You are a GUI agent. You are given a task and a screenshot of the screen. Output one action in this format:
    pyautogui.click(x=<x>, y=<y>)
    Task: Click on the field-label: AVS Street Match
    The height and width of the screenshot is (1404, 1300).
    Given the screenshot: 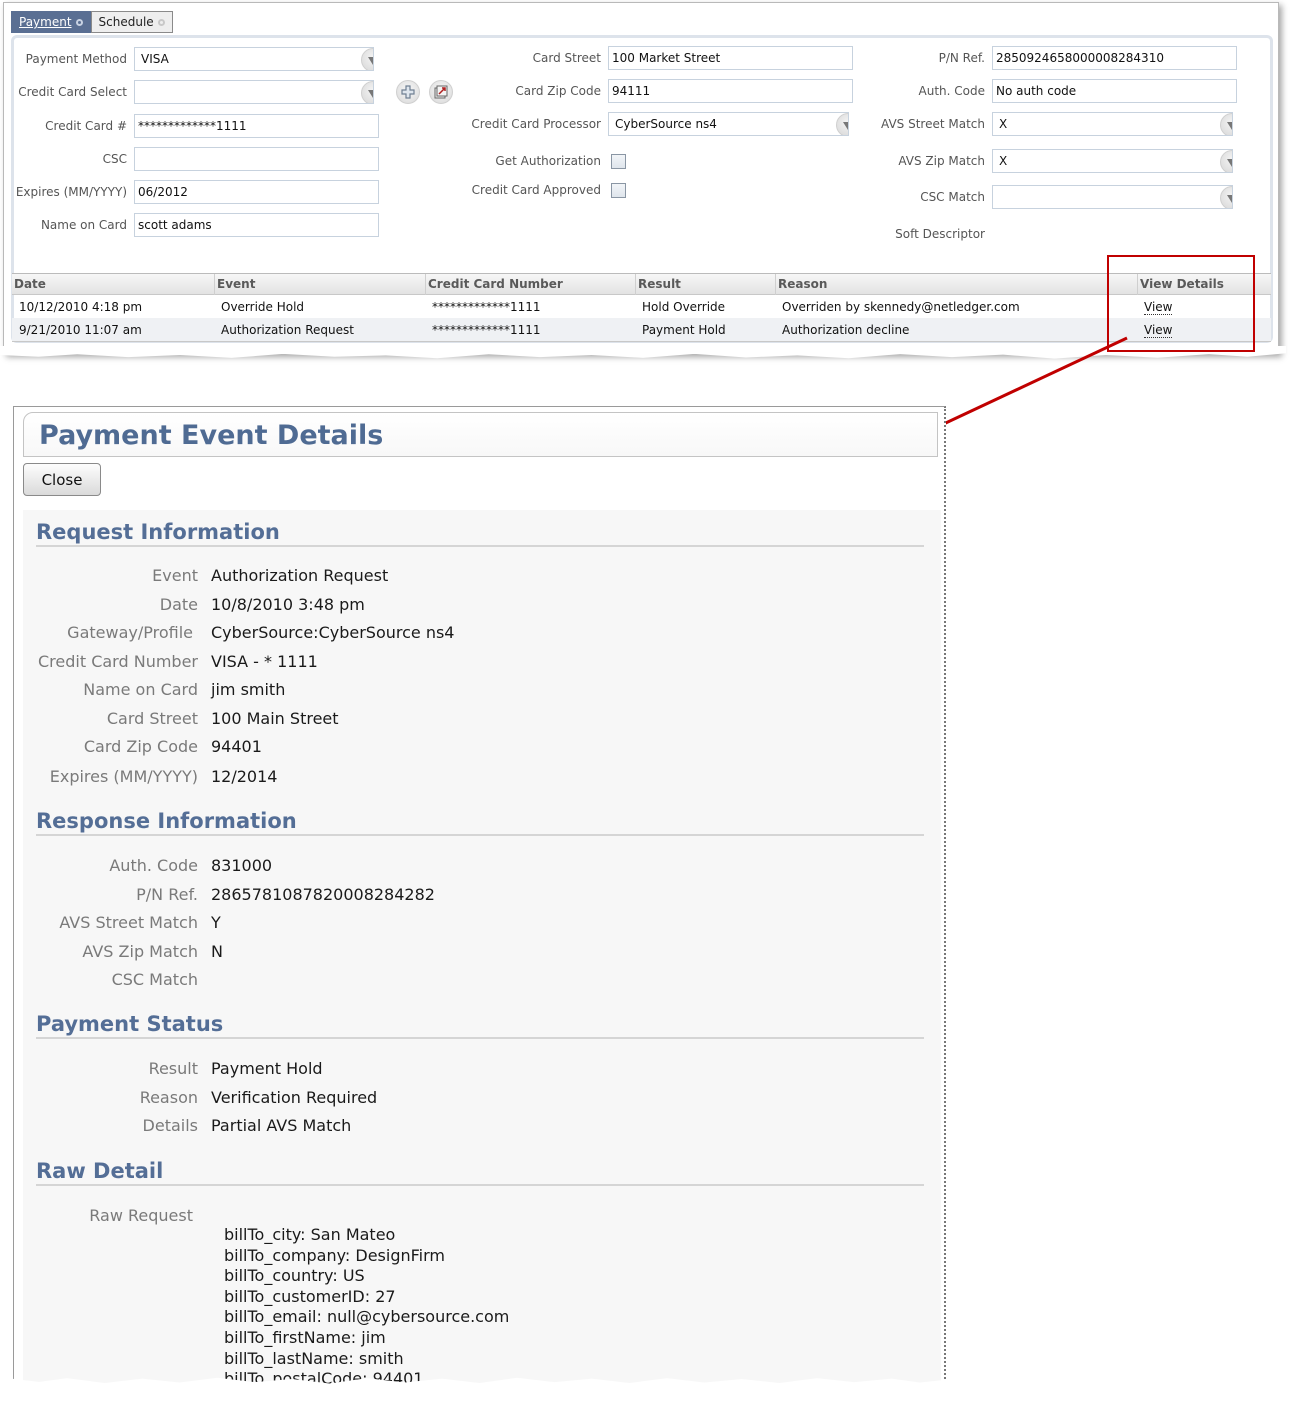 What is the action you would take?
    pyautogui.click(x=933, y=124)
    